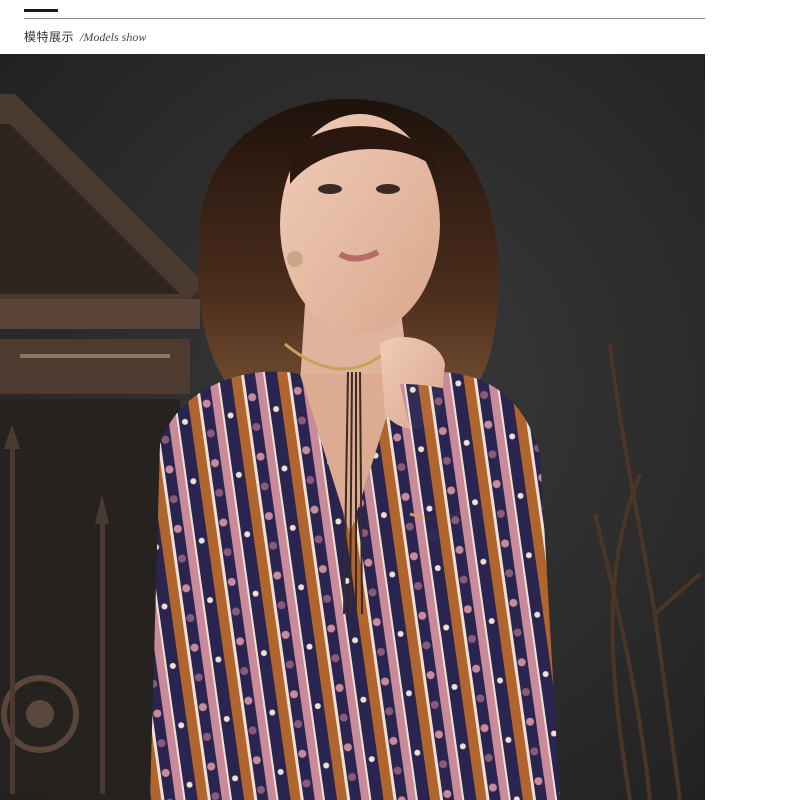  What do you see at coordinates (352, 27) in the screenshot?
I see `section-header: 模特展示/Models show` at bounding box center [352, 27].